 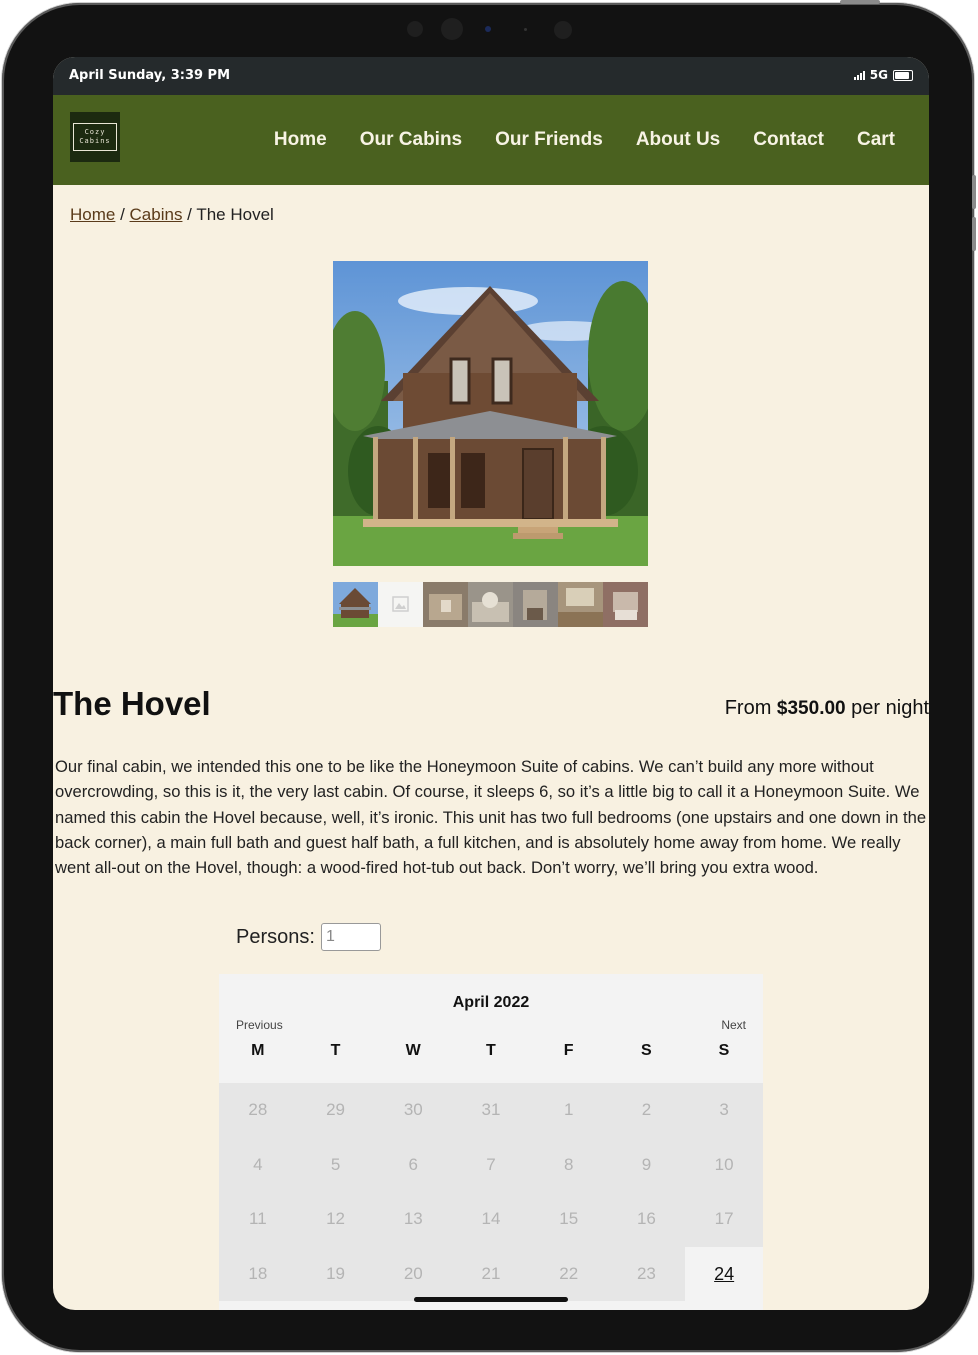 What do you see at coordinates (258, 1219) in the screenshot?
I see `calendar-day-disabled: 11` at bounding box center [258, 1219].